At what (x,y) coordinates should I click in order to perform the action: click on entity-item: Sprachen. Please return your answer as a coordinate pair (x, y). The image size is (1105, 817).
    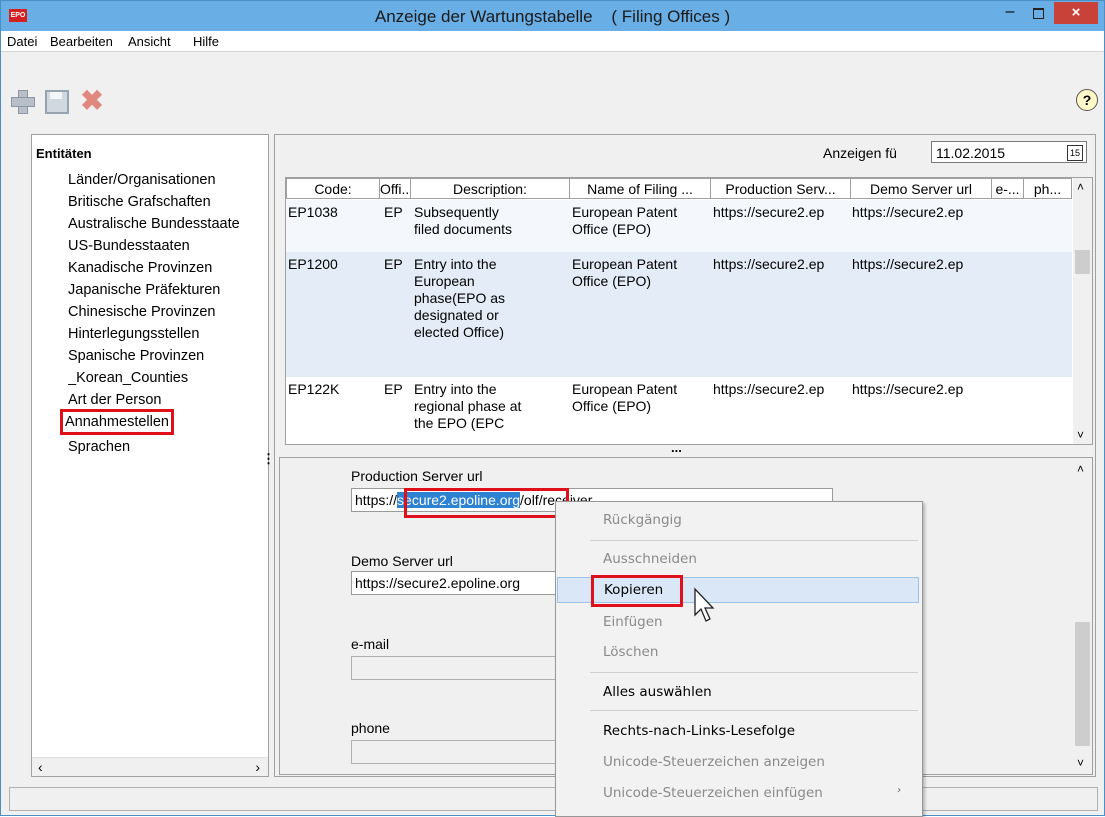
    Looking at the image, I should click on (168, 447).